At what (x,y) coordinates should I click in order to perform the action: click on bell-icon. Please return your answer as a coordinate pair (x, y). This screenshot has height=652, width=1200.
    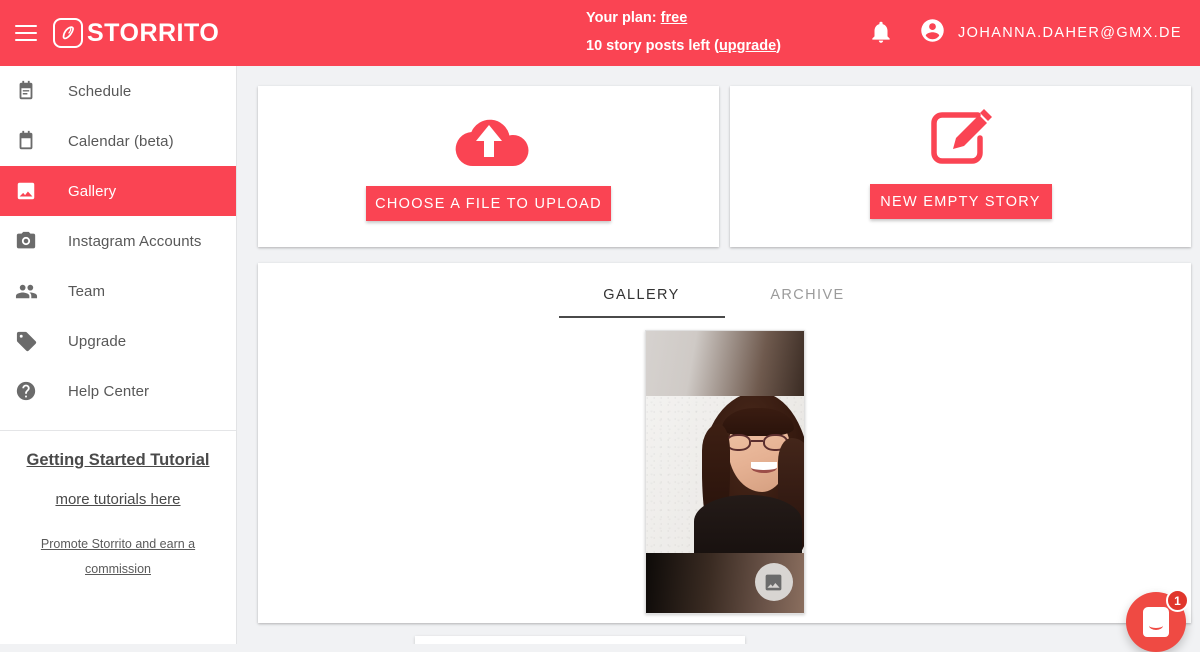
    Looking at the image, I should click on (882, 33).